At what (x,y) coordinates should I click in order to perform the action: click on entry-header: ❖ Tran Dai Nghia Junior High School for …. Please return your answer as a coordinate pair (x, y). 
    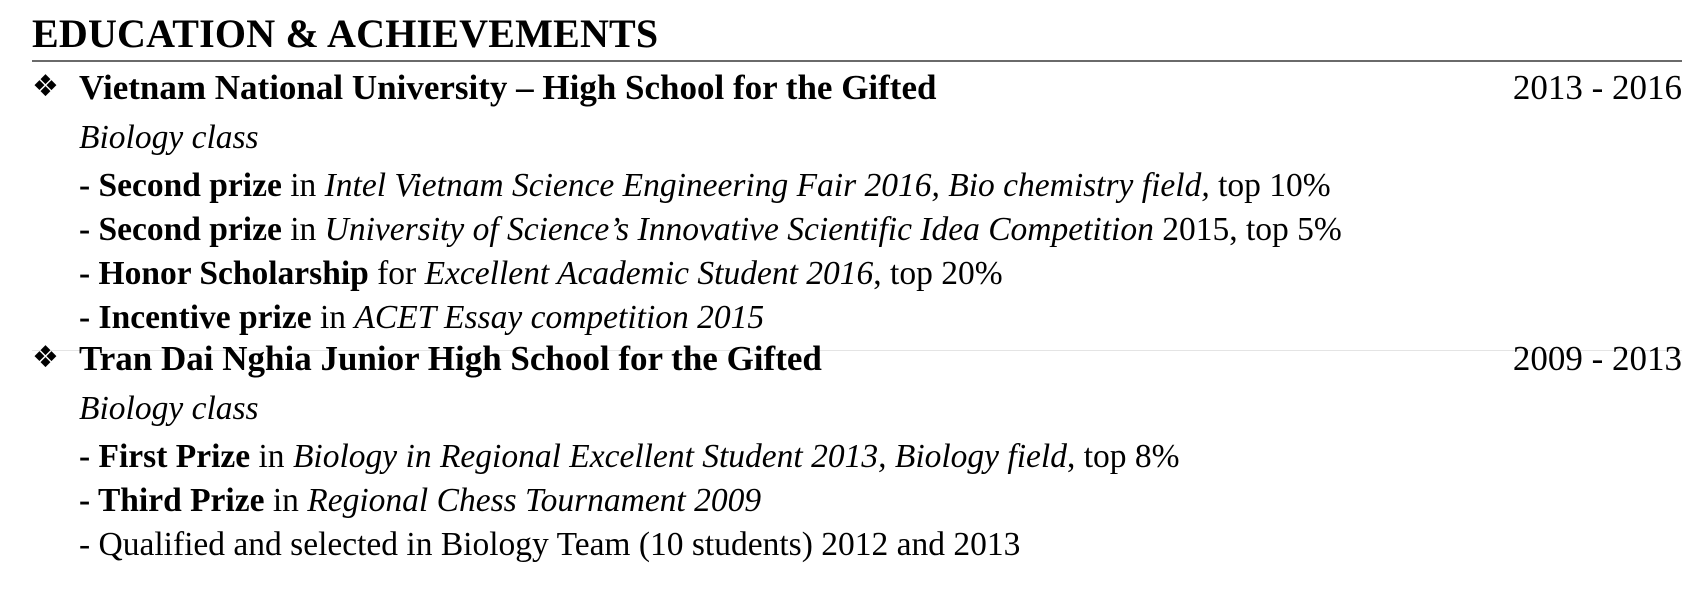
    Looking at the image, I should click on (857, 361).